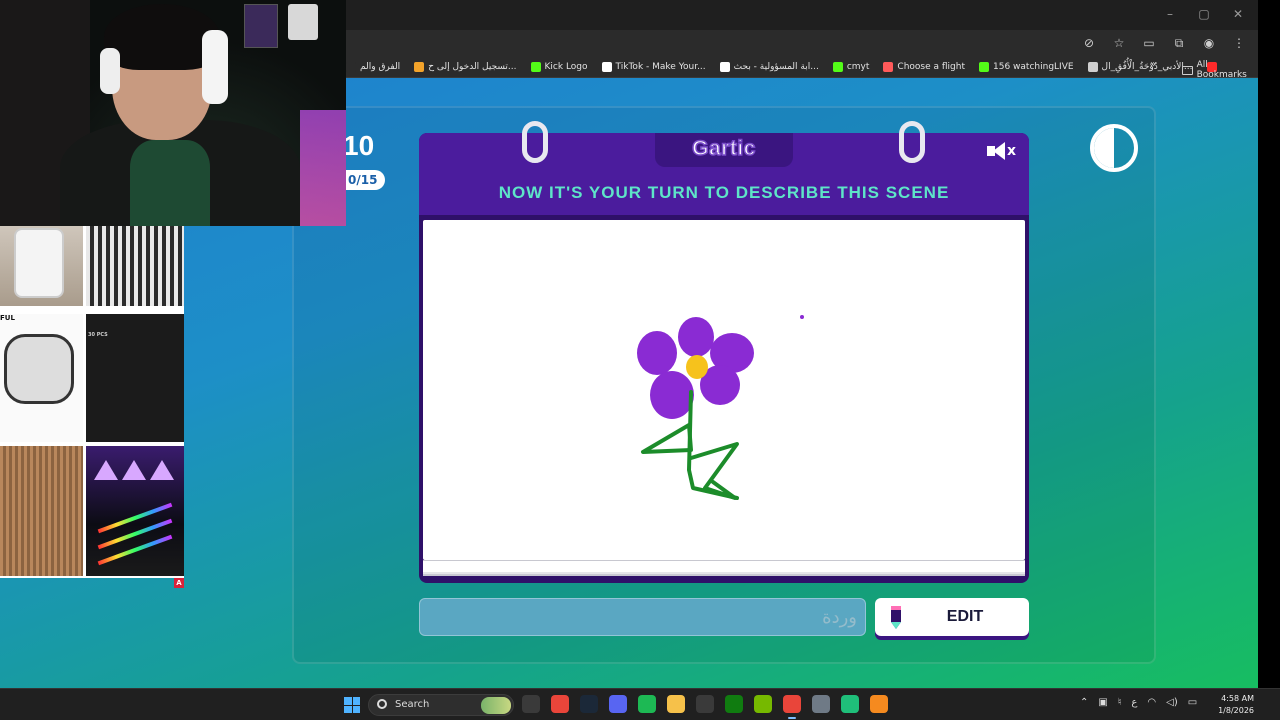 This screenshot has height=720, width=1280. What do you see at coordinates (1179, 43) in the screenshot?
I see `extensions-icon: ⧉` at bounding box center [1179, 43].